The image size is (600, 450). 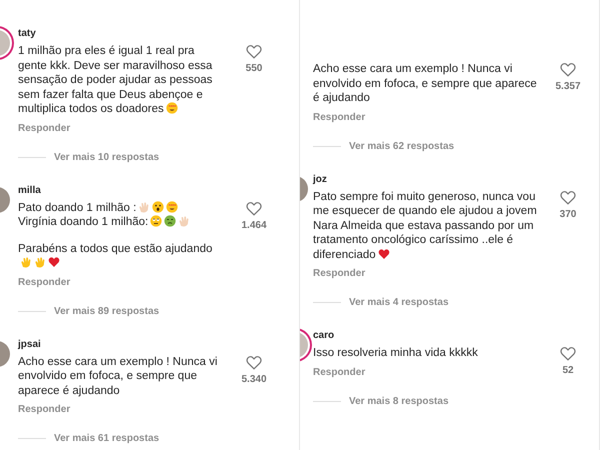 I want to click on view-replies-link: Ver mais 89 respostas, so click(x=107, y=311).